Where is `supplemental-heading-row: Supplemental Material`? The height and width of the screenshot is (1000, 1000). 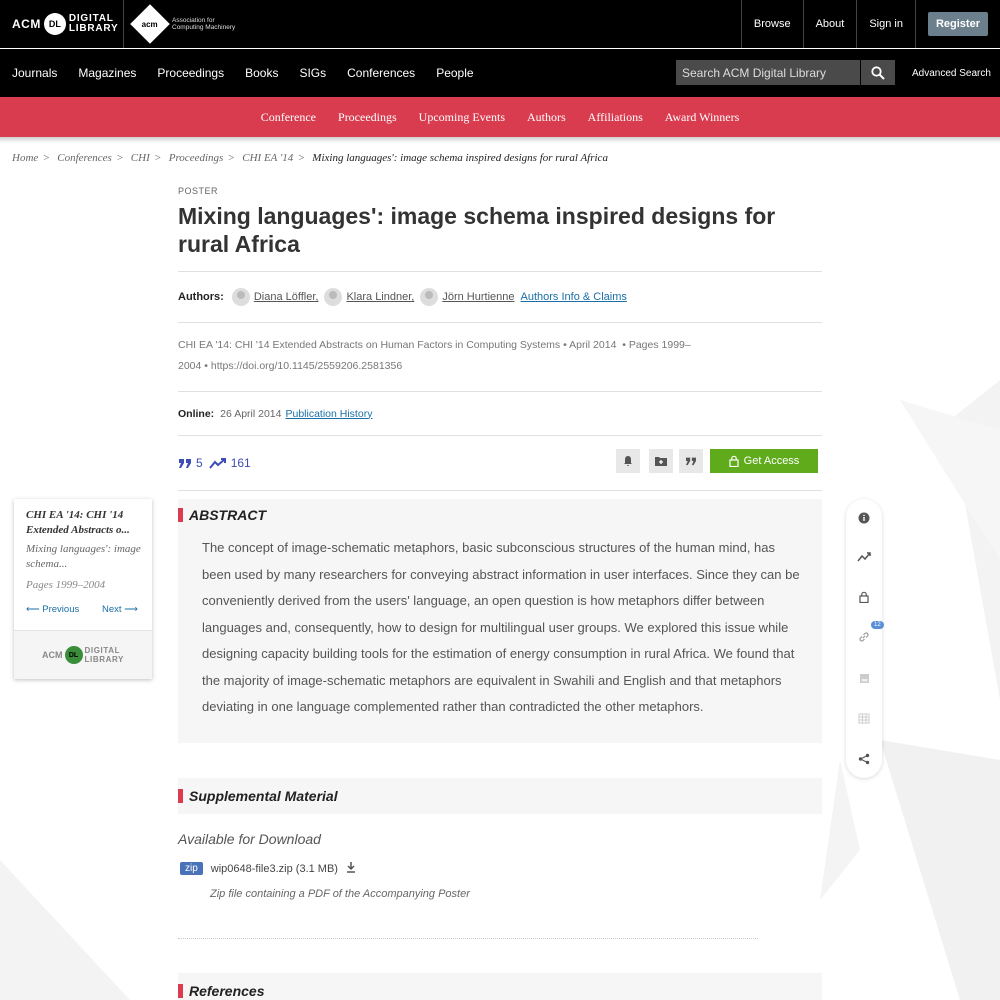
supplemental-heading-row: Supplemental Material is located at coordinates (258, 796).